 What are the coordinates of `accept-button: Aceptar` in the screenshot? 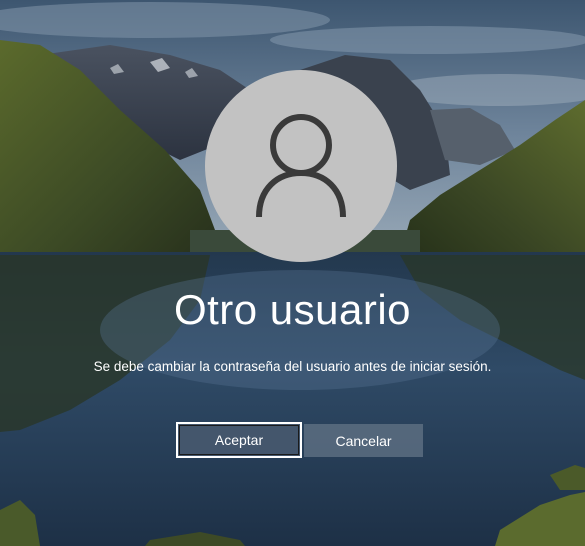 It's located at (239, 440).